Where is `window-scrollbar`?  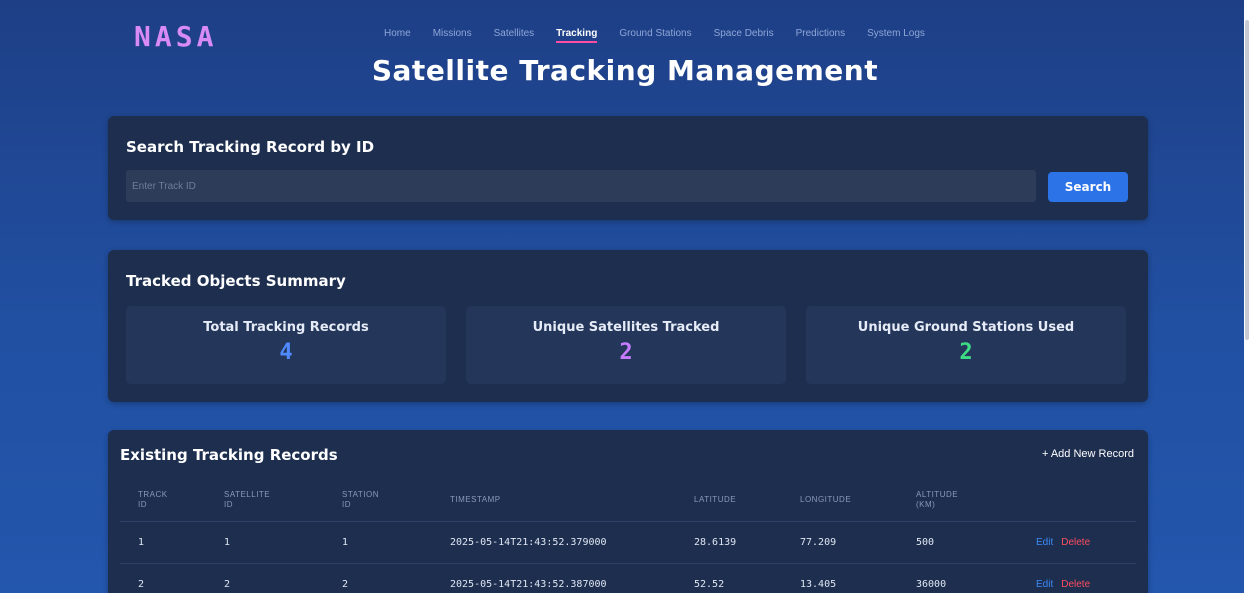
window-scrollbar is located at coordinates (1247, 296).